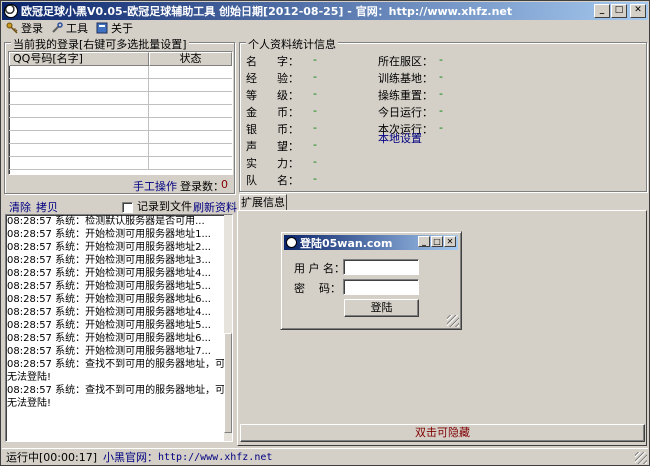  I want to click on login-submit-button: 登陆, so click(381, 308).